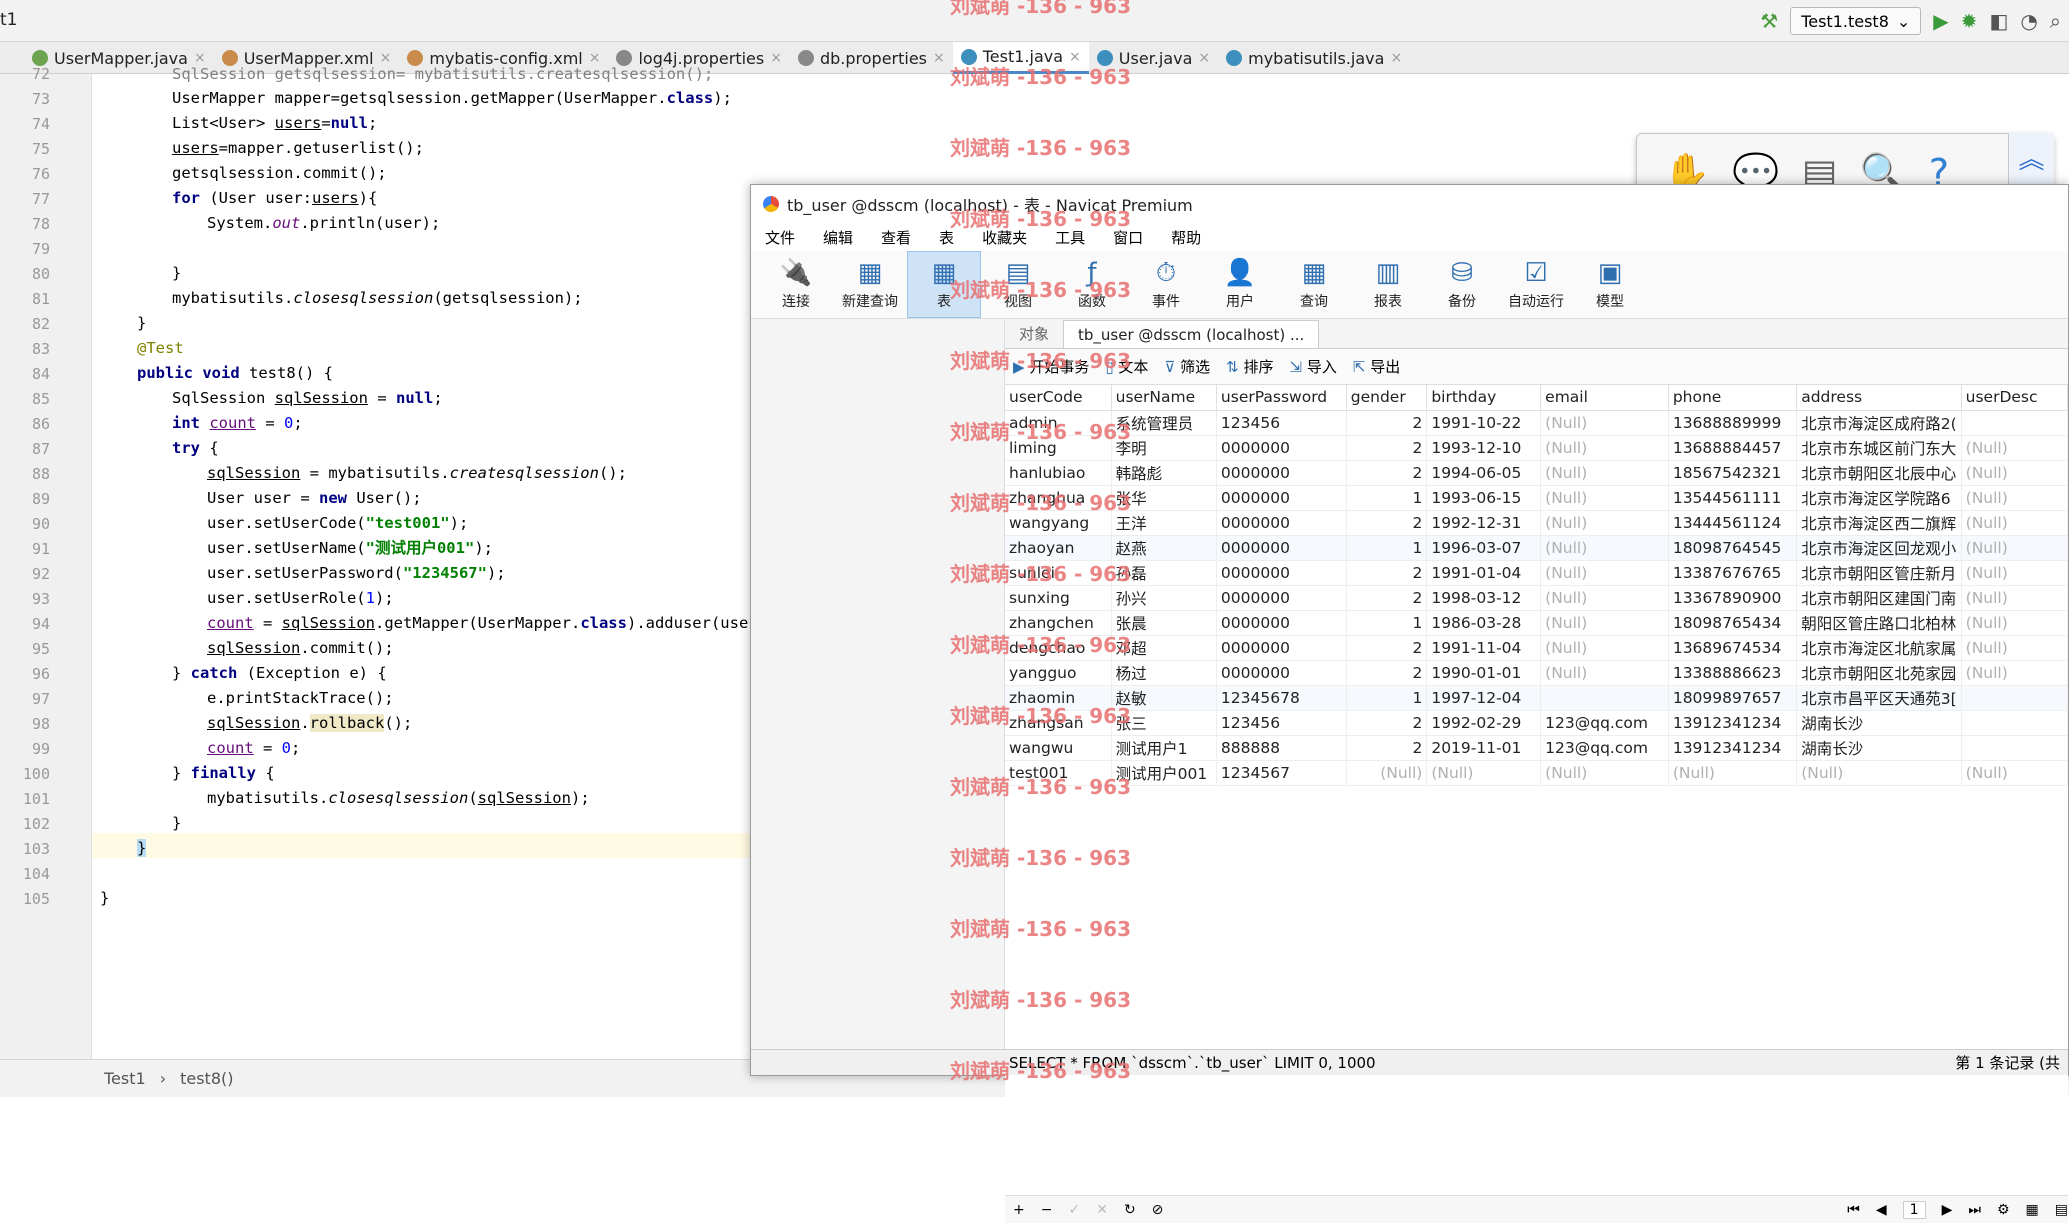 Image resolution: width=2069 pixels, height=1223 pixels. Describe the element at coordinates (2055, 21) in the screenshot. I see `search-icon: ⌕` at that location.